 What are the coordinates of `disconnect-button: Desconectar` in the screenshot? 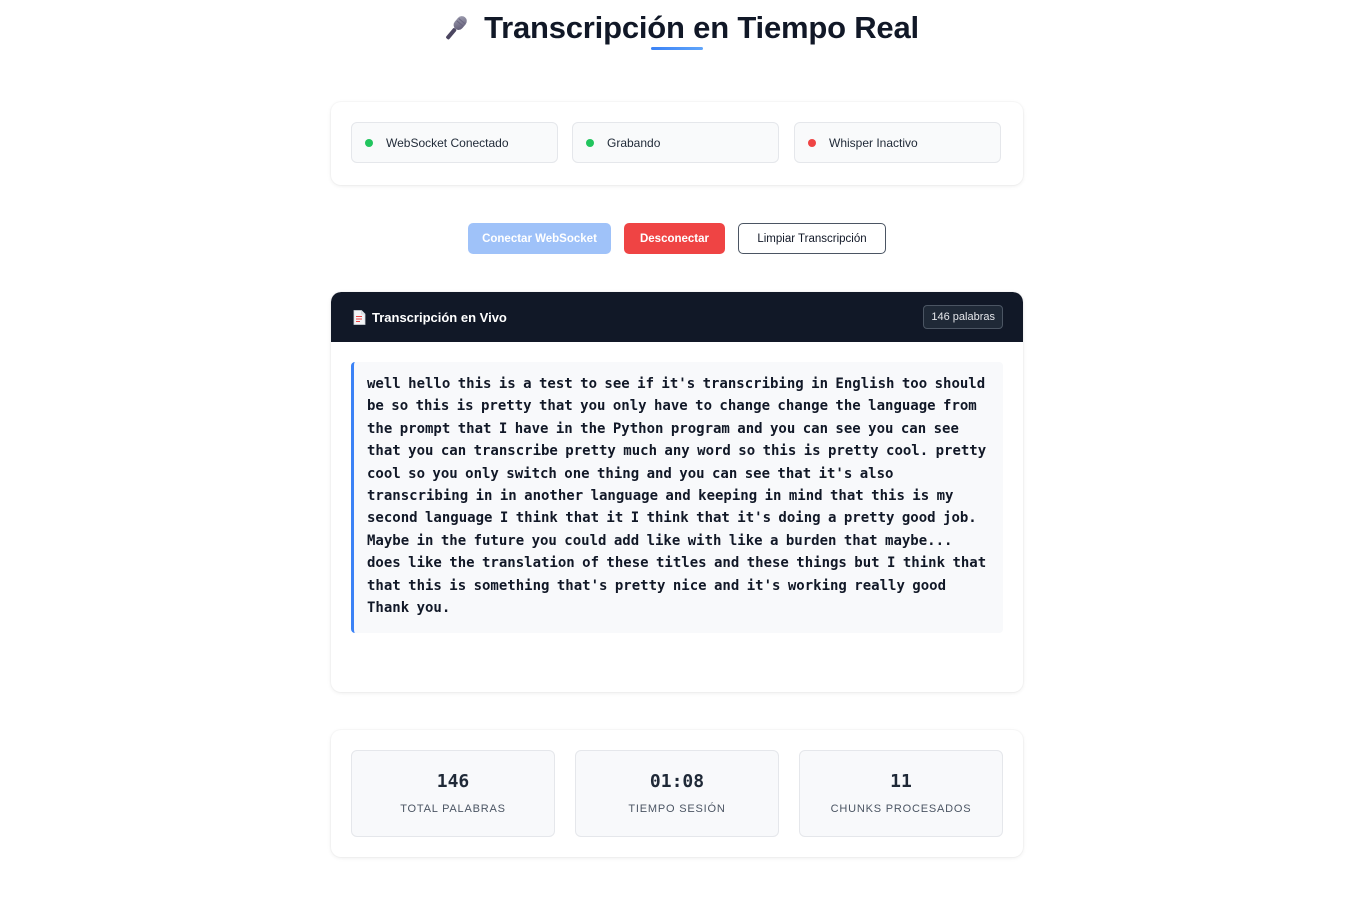 It's located at (674, 238).